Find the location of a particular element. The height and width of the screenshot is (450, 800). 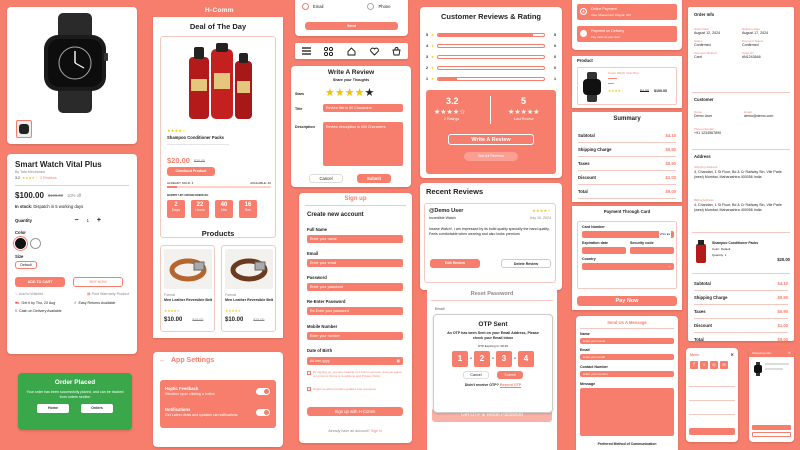

wishlist-link: Add to Wishlist is located at coordinates (31, 294).